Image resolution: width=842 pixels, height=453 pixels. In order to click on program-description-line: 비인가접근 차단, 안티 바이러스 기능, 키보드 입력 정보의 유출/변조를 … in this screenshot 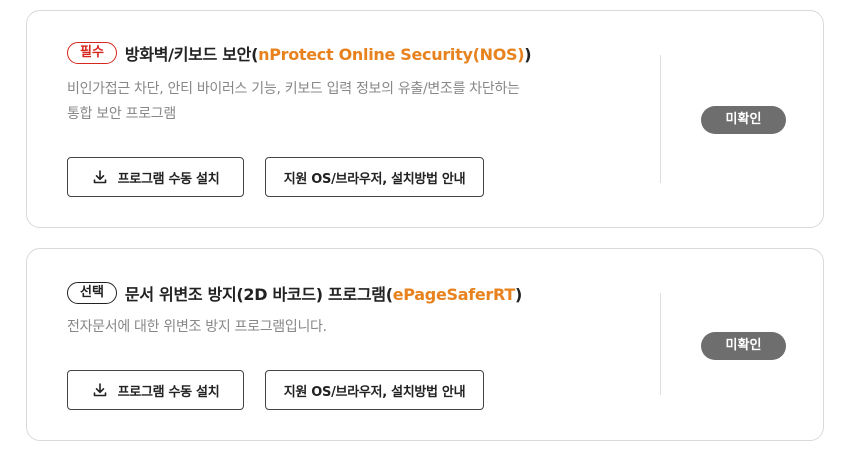, I will do `click(293, 89)`.